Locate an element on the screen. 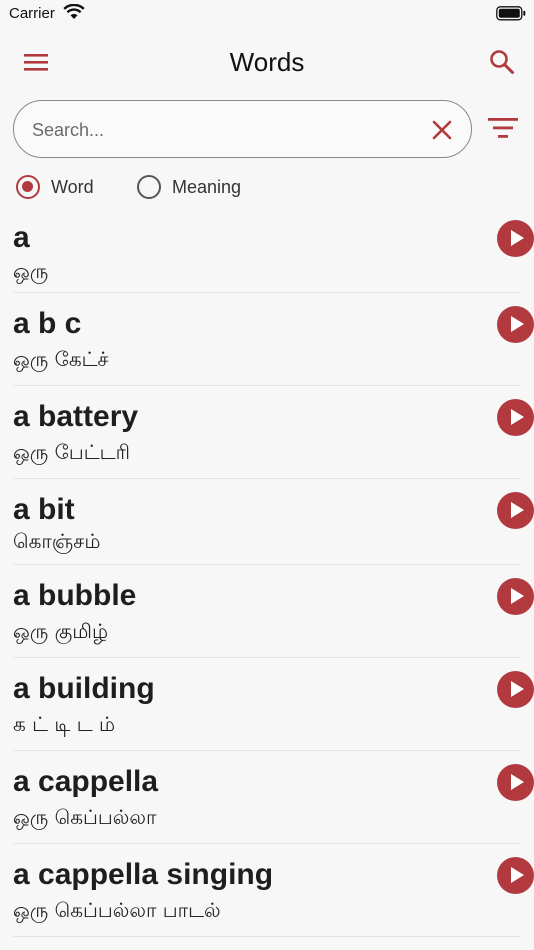  word-text: a bit is located at coordinates (44, 509).